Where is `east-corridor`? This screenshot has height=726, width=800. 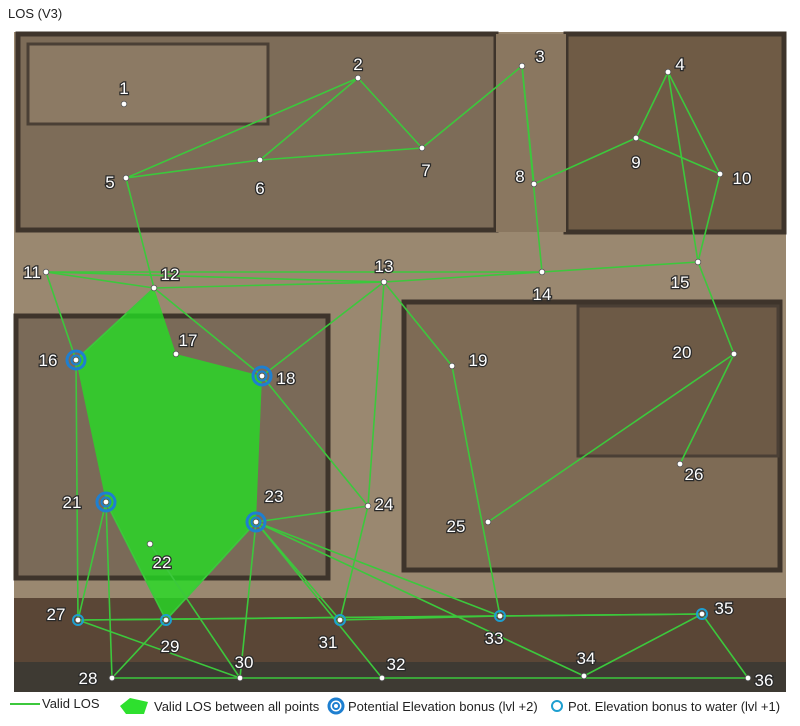 east-corridor is located at coordinates (531, 133).